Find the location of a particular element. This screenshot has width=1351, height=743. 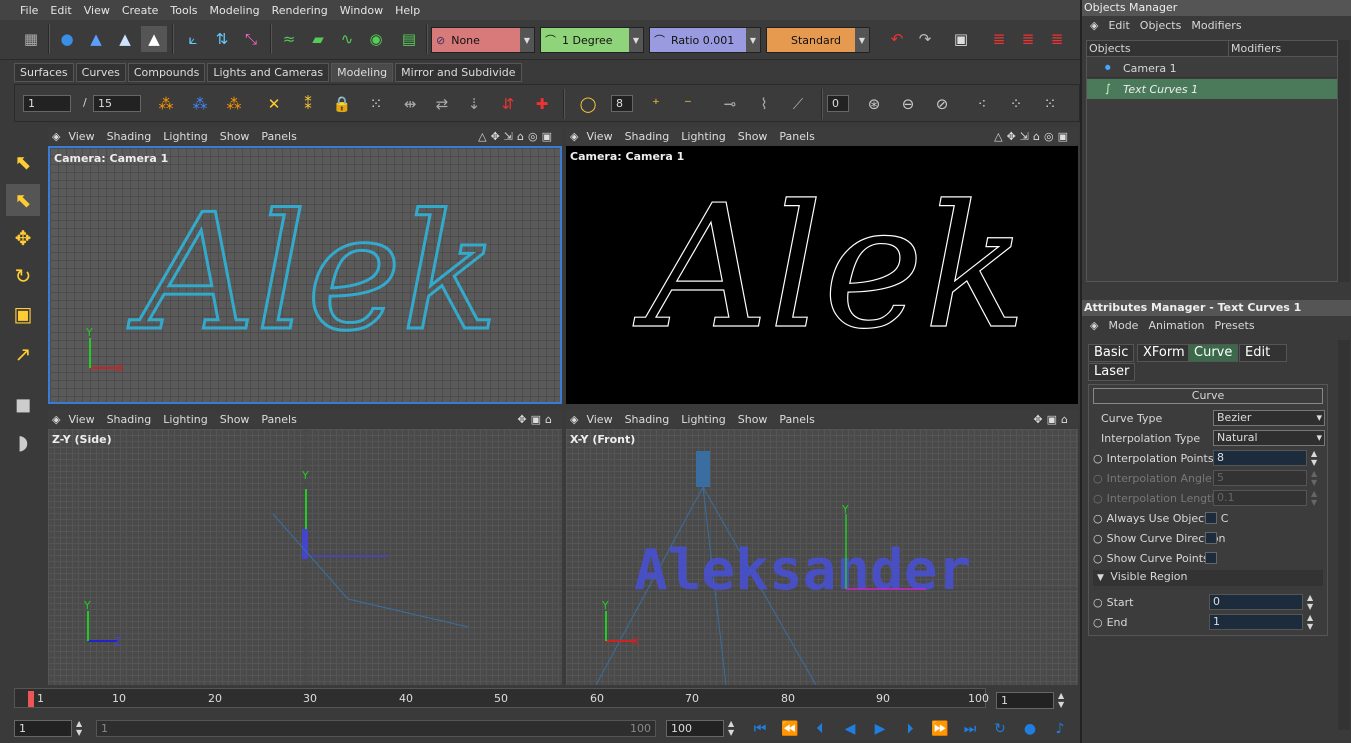

om-edit-menu: Edit is located at coordinates (1118, 25).